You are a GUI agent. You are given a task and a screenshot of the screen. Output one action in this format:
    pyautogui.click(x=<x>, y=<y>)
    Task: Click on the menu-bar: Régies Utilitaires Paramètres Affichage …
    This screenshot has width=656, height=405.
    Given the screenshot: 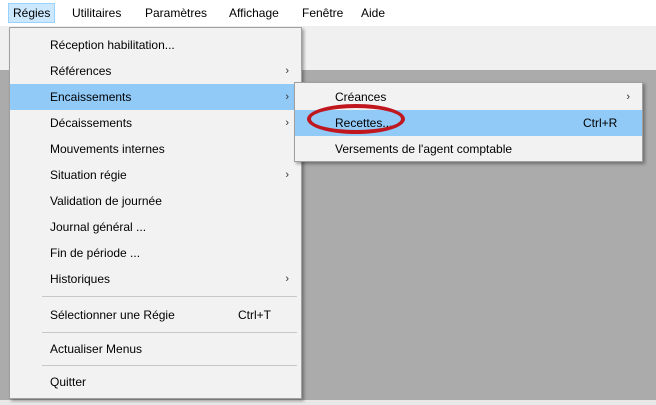 What is the action you would take?
    pyautogui.click(x=328, y=13)
    